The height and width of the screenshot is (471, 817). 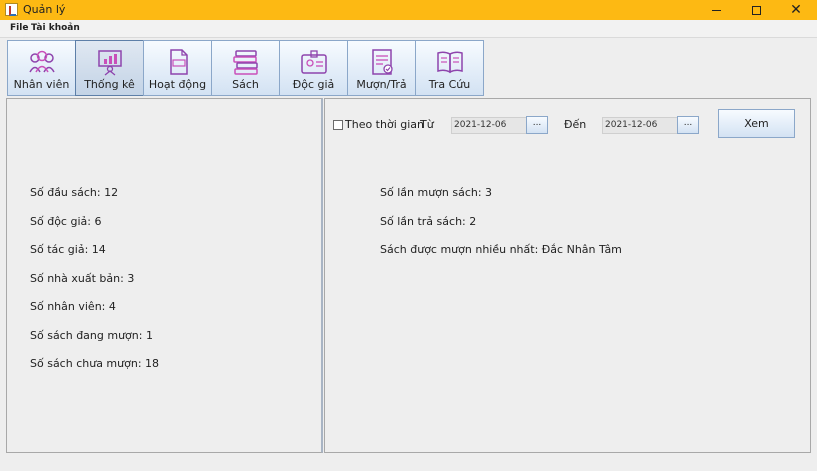 I want to click on toolbar-label: Tra Cứu, so click(x=449, y=84).